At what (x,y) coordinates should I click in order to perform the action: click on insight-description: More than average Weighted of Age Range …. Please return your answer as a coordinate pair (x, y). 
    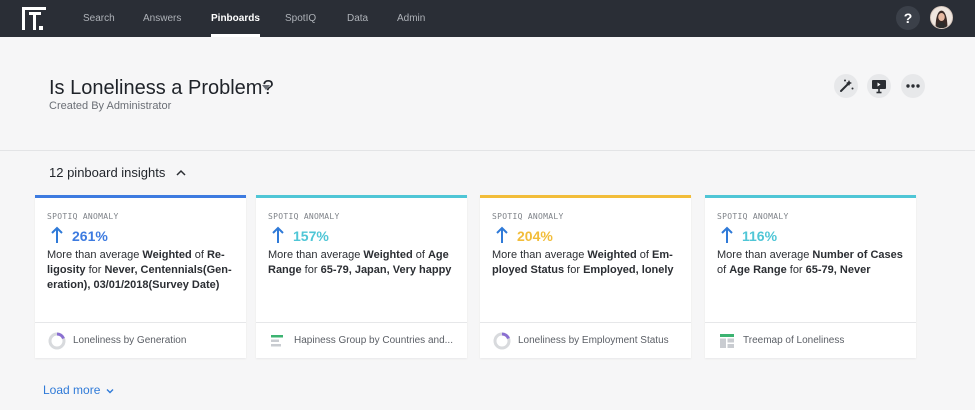
    Looking at the image, I should click on (360, 262).